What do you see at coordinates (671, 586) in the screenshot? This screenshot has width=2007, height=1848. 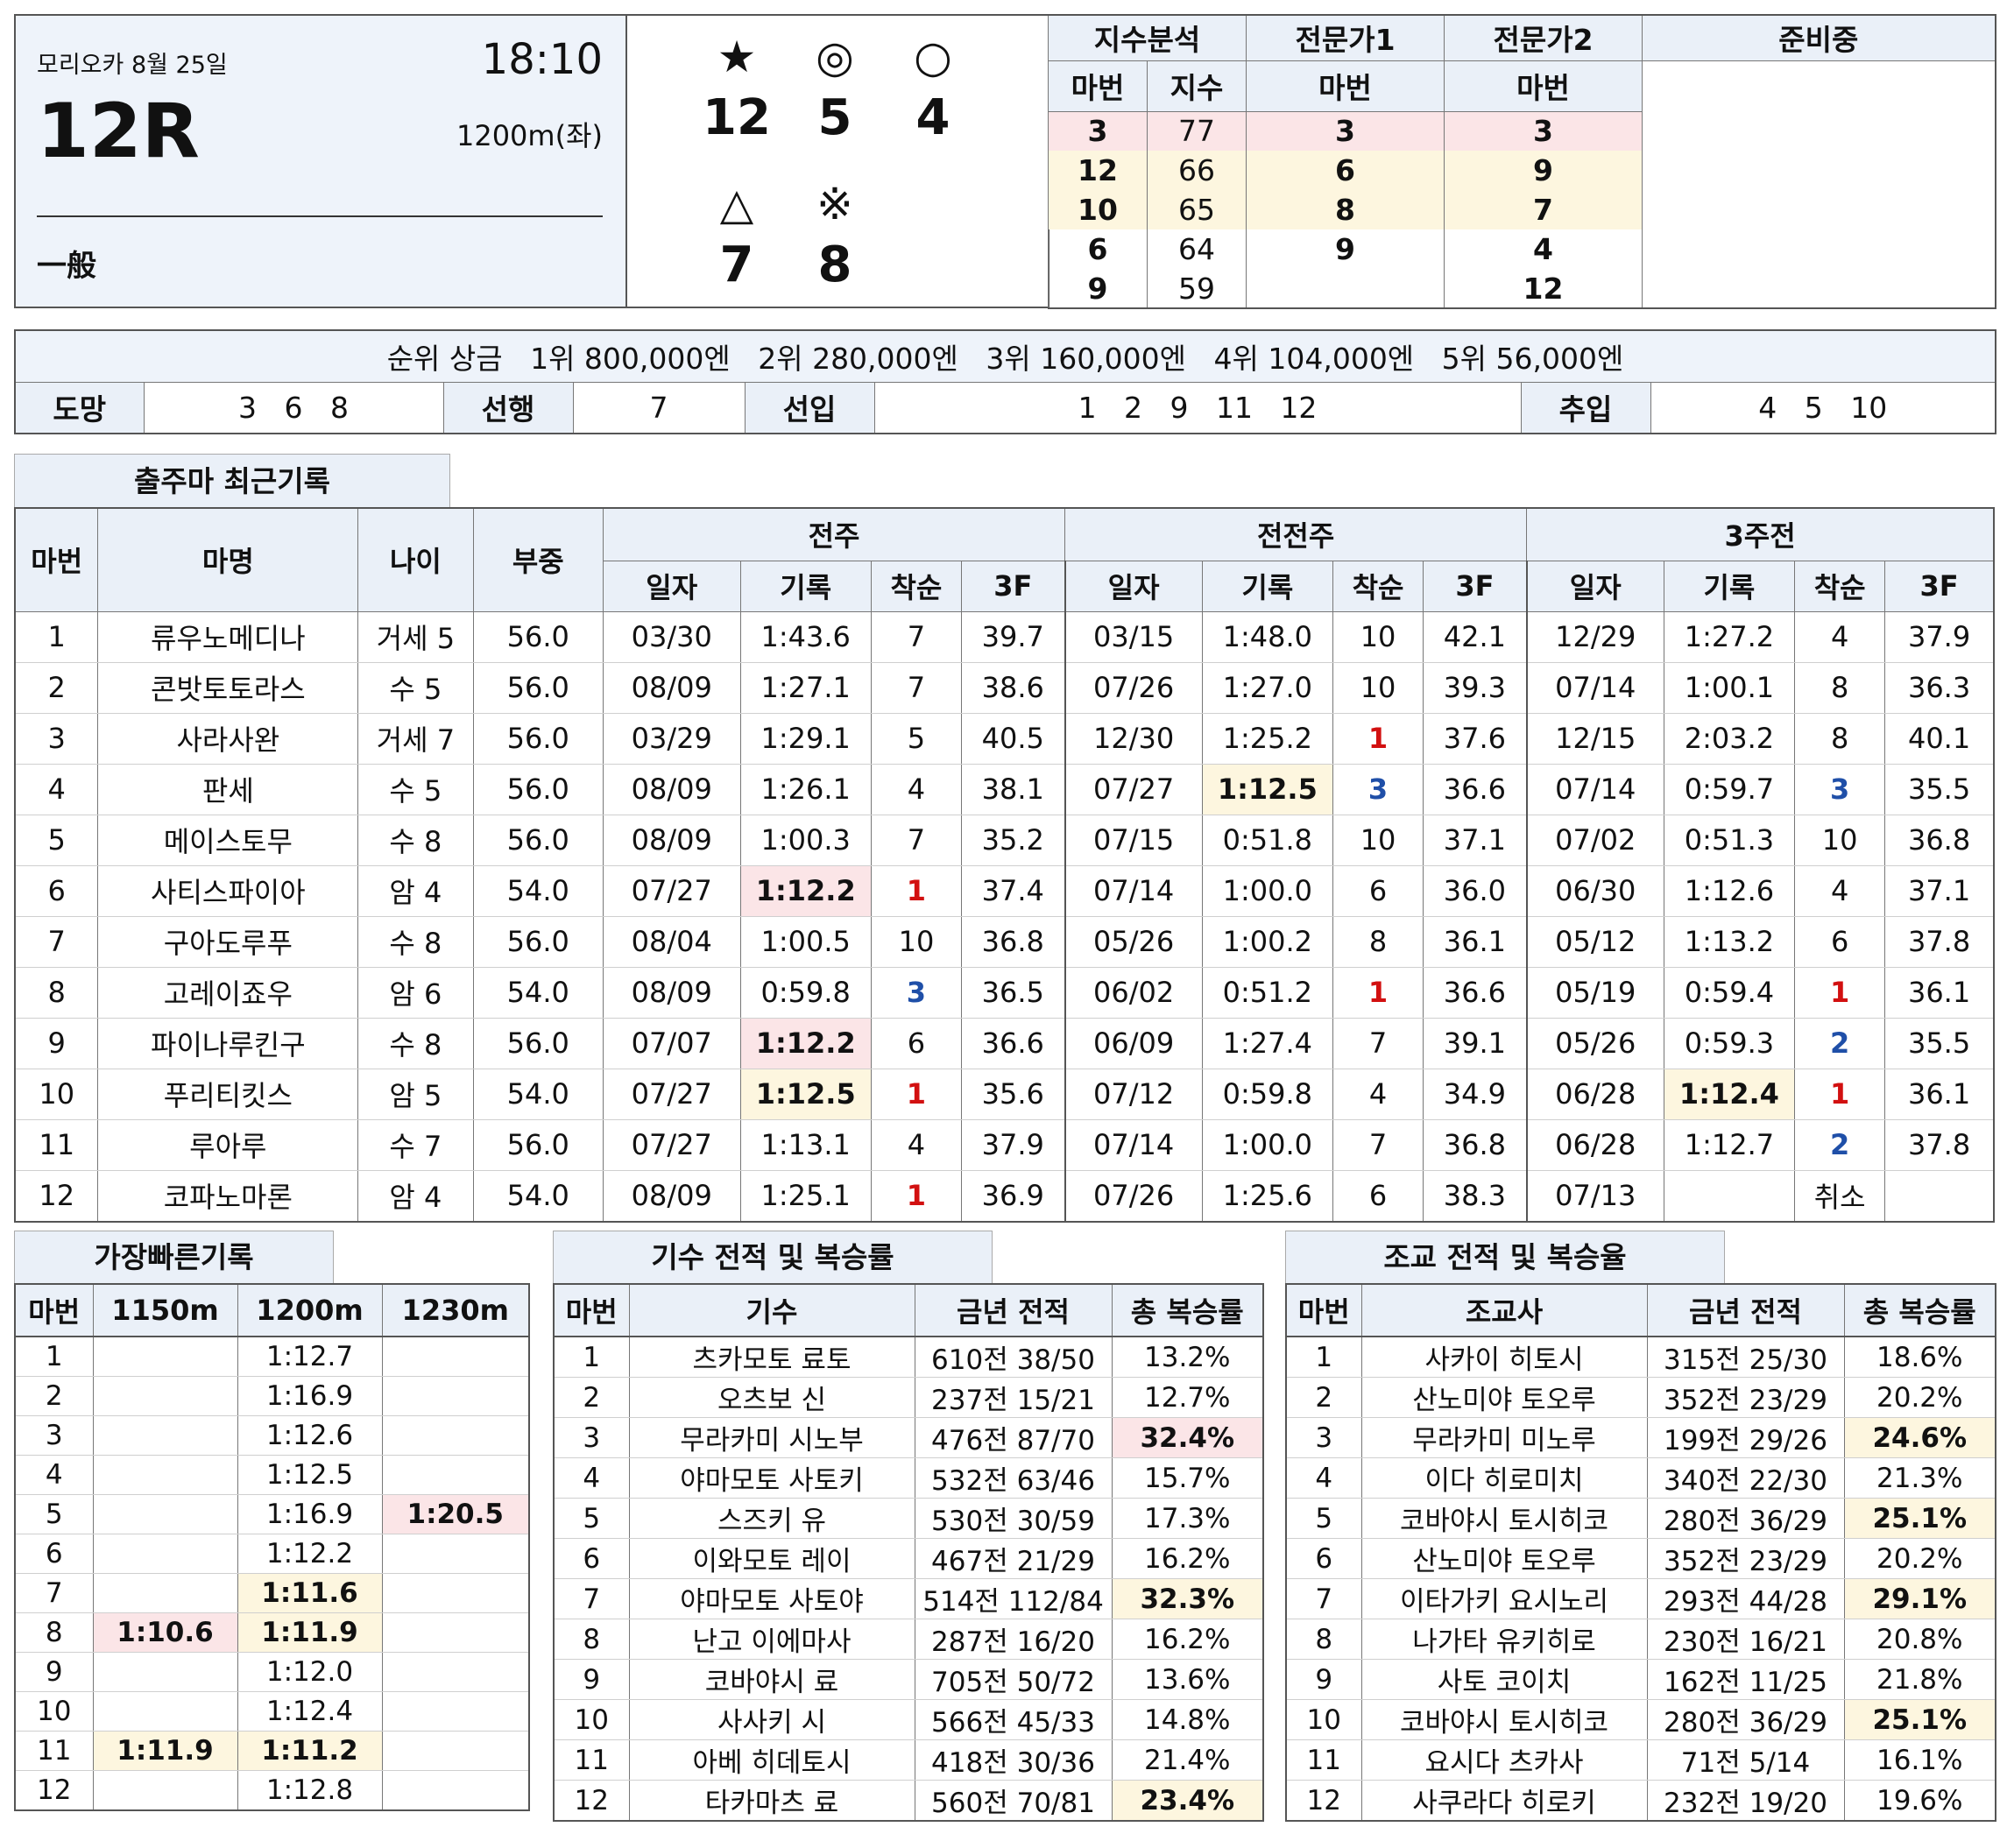 I see `header-date: 일자` at bounding box center [671, 586].